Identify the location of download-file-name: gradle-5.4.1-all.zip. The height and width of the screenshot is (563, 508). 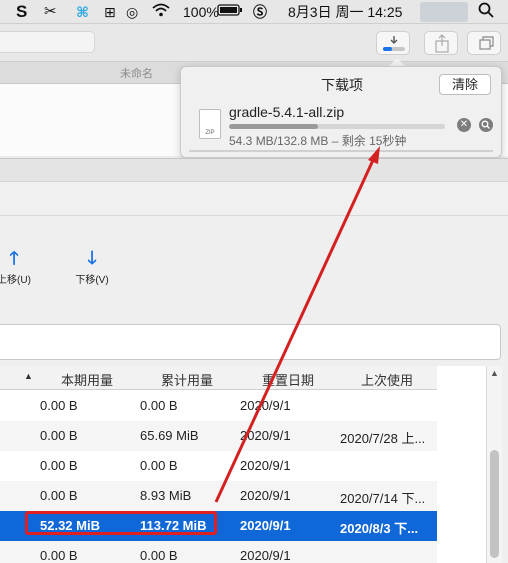
(287, 112).